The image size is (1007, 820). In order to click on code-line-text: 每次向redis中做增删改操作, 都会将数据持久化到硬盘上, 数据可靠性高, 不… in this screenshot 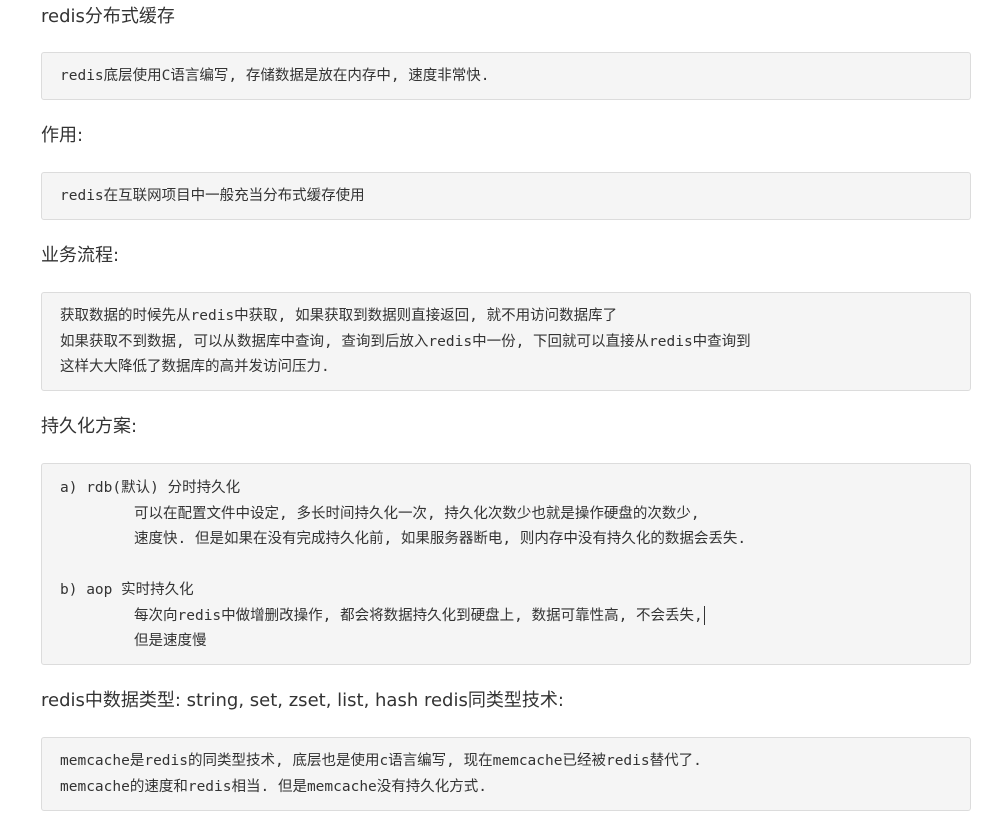, I will do `click(418, 615)`.